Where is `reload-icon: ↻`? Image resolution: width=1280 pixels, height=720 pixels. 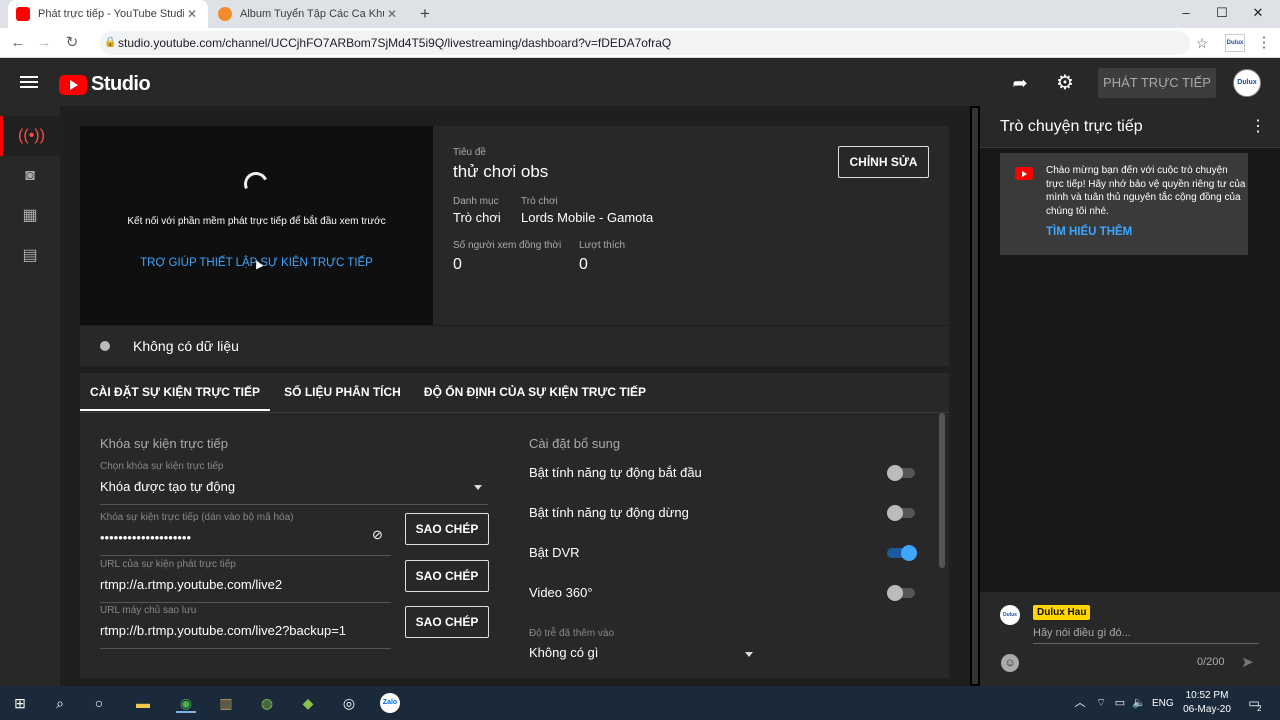 reload-icon: ↻ is located at coordinates (72, 43).